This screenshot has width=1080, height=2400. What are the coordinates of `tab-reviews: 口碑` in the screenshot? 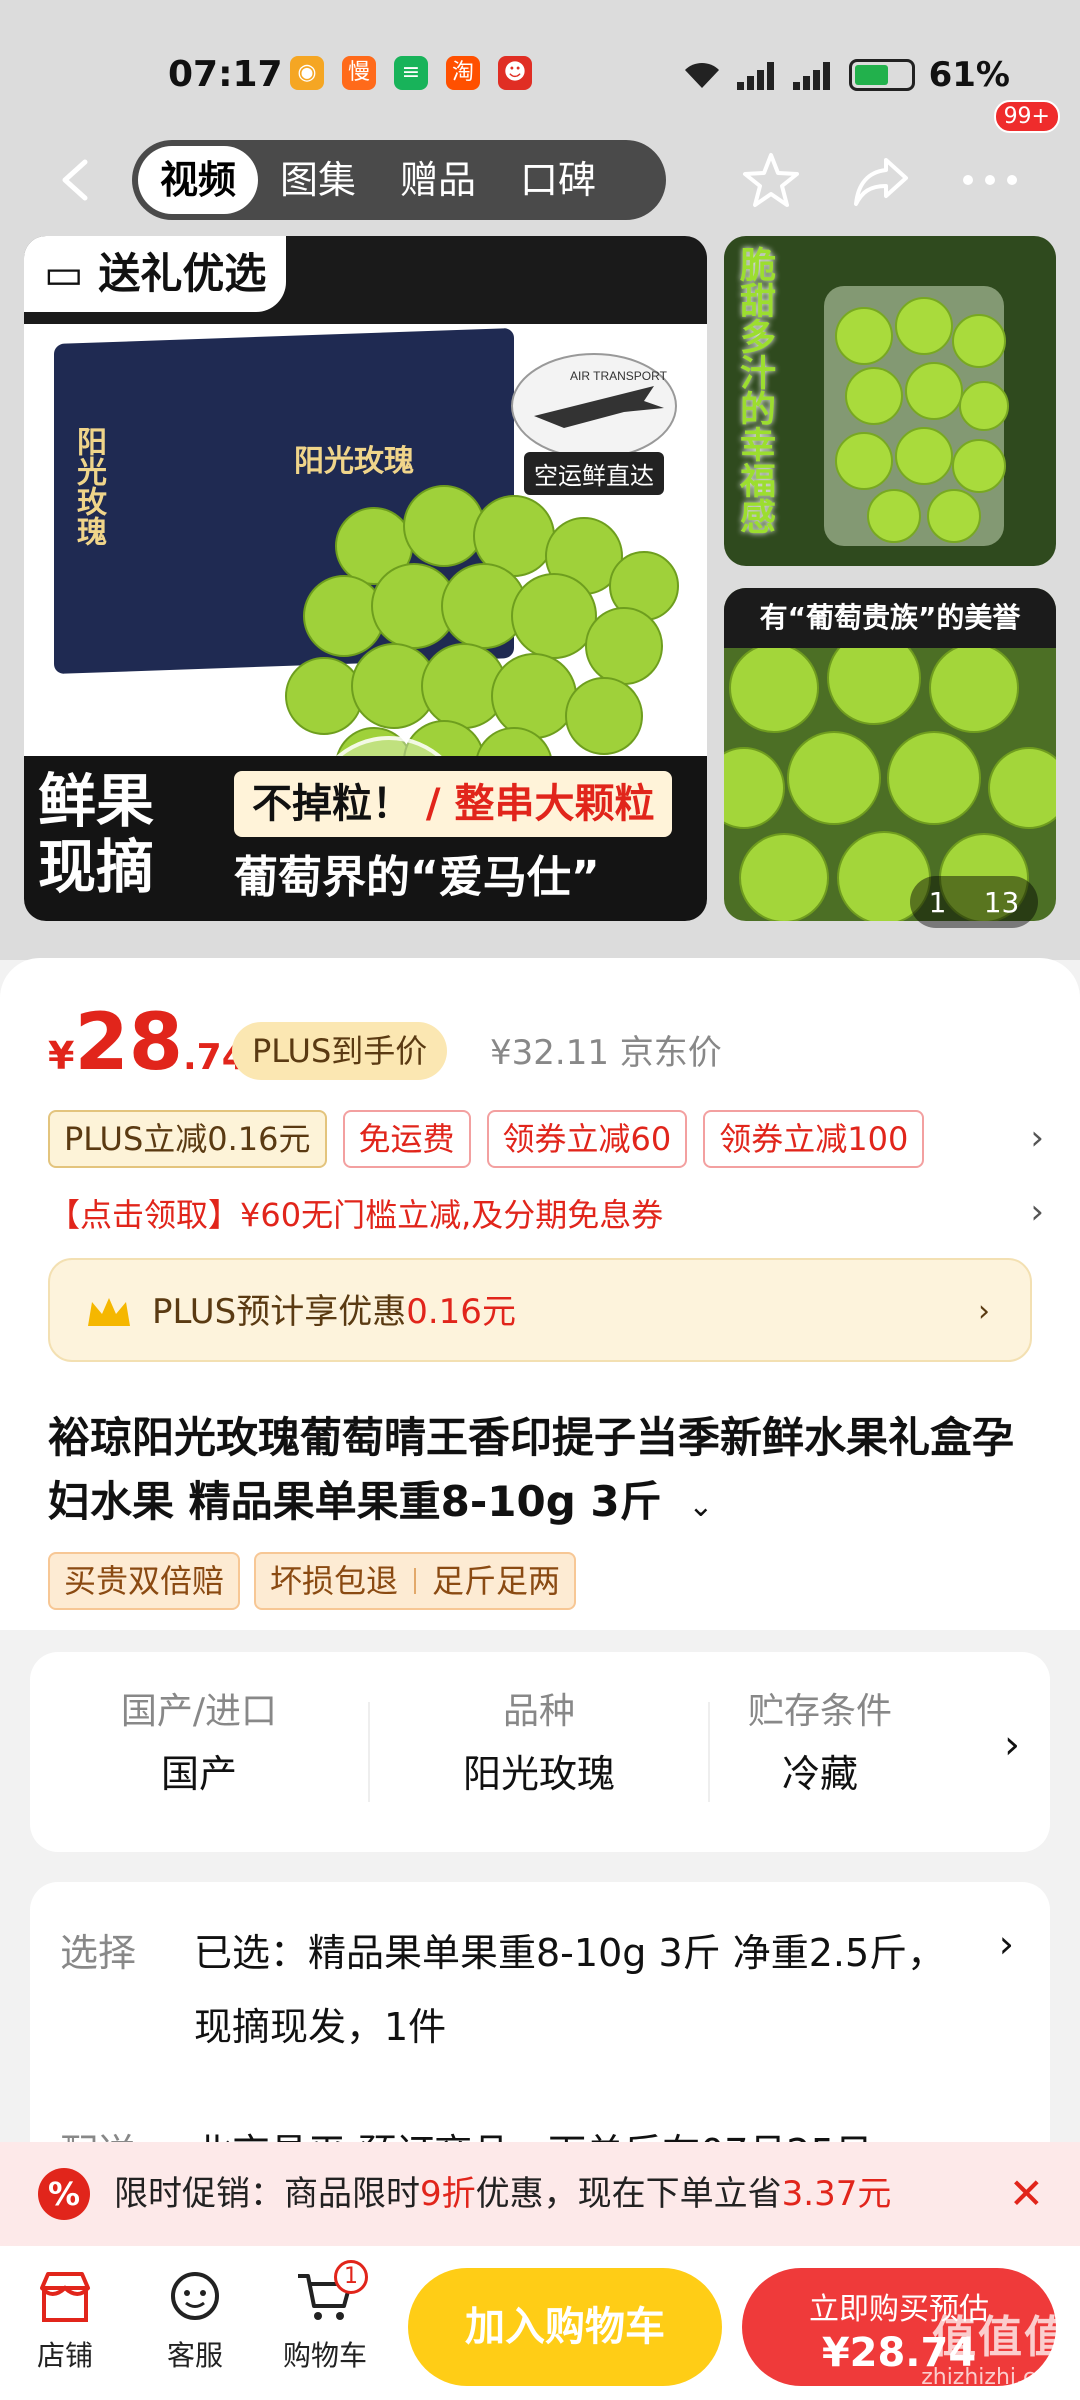 It's located at (558, 180).